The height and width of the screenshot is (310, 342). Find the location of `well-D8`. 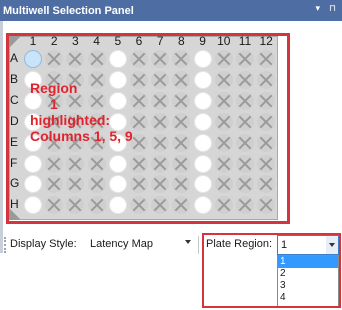

well-D8 is located at coordinates (181, 121).